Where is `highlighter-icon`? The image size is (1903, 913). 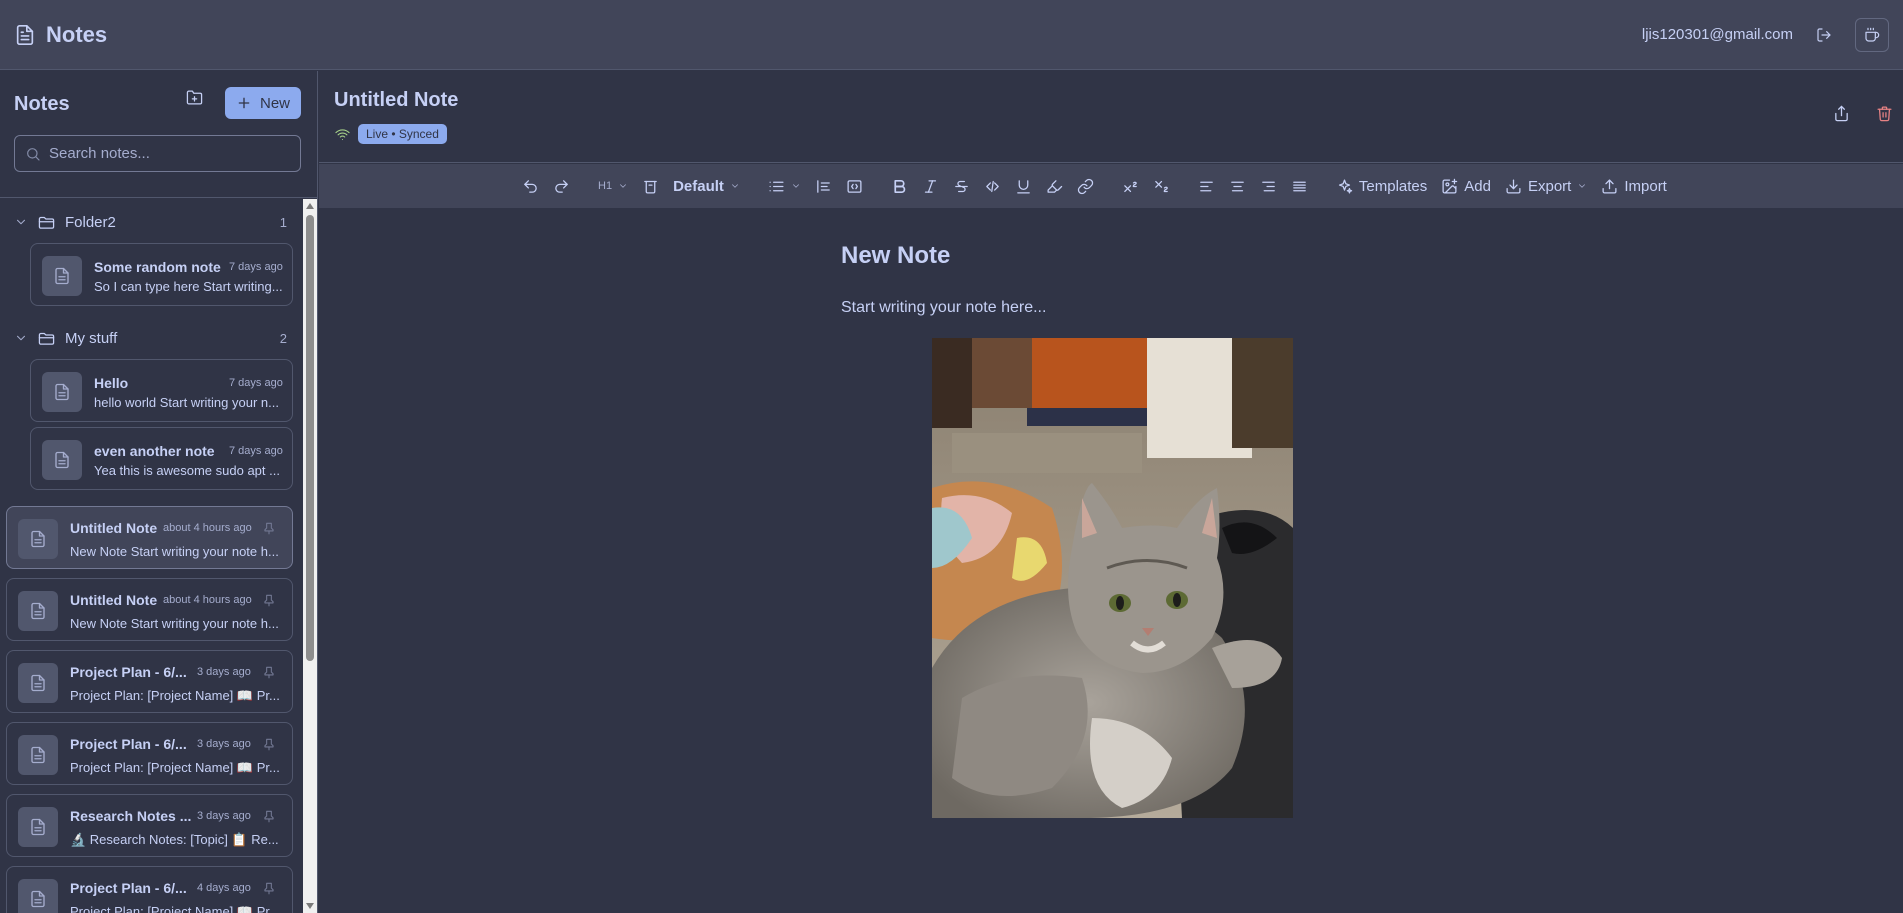
highlighter-icon is located at coordinates (1055, 186).